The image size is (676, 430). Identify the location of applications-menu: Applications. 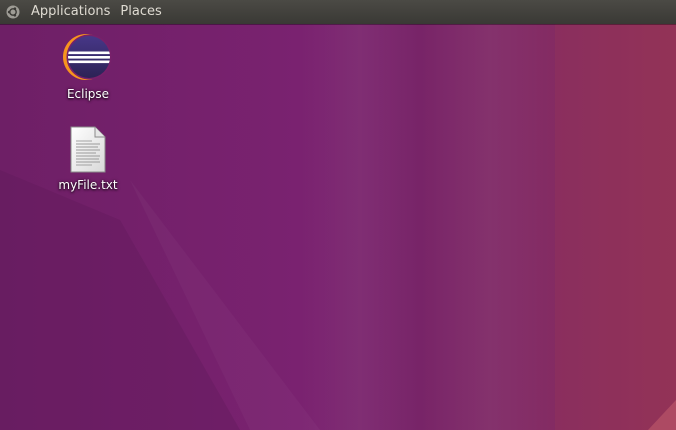
(70, 12).